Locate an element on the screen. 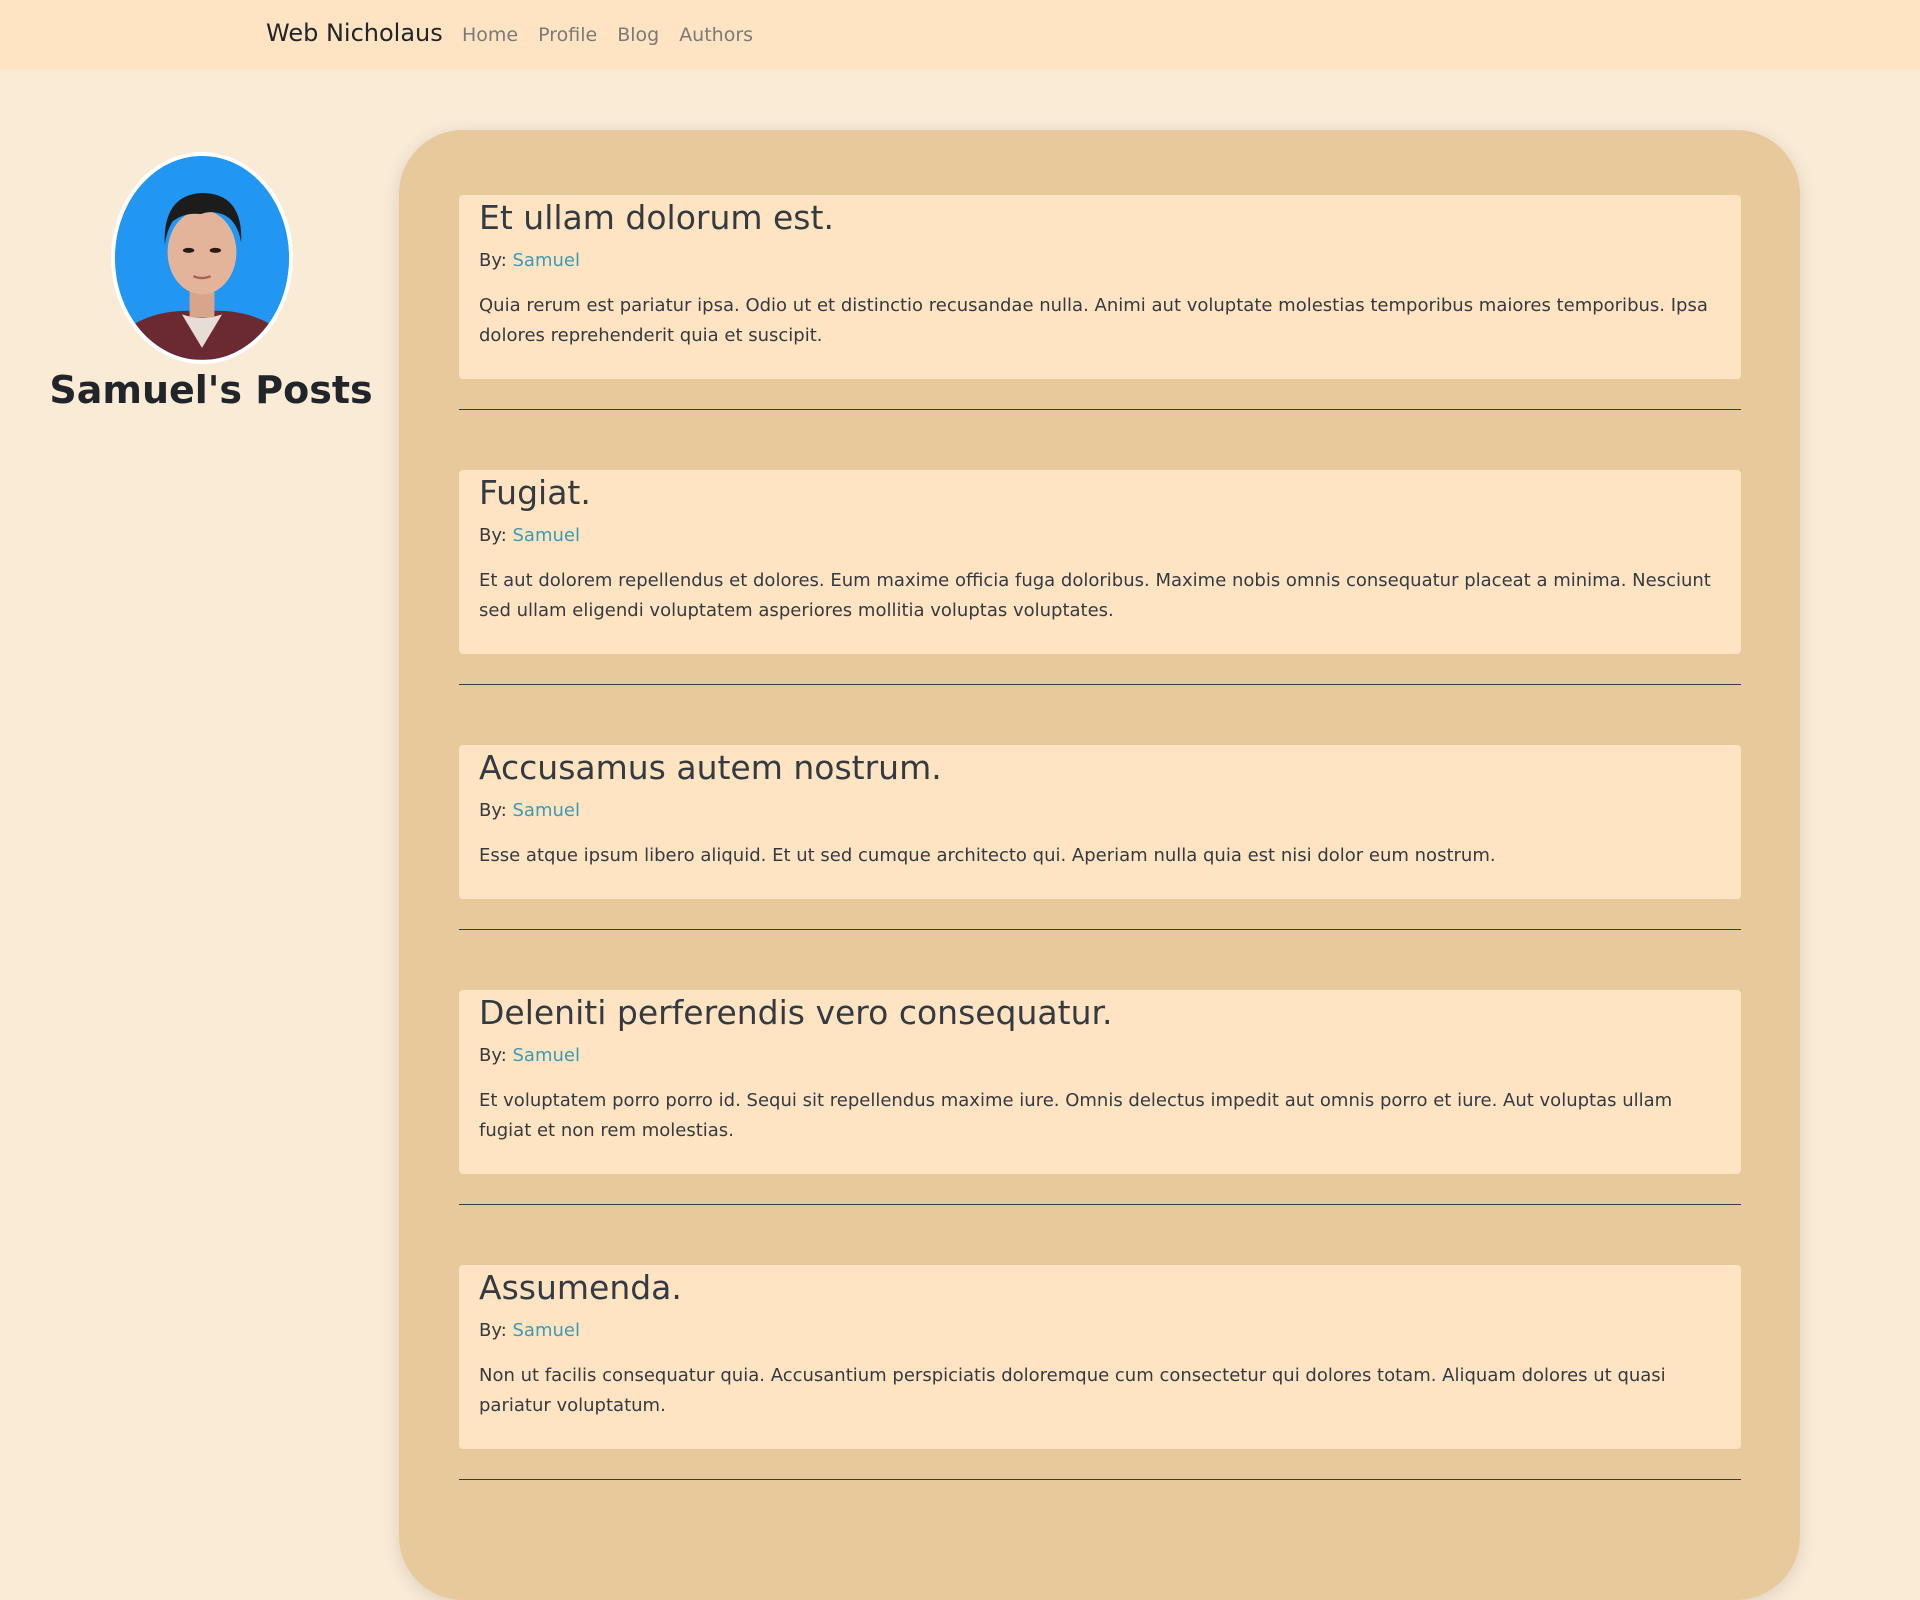 The height and width of the screenshot is (1600, 1920). brand-link: Web Nicholaus is located at coordinates (354, 33).